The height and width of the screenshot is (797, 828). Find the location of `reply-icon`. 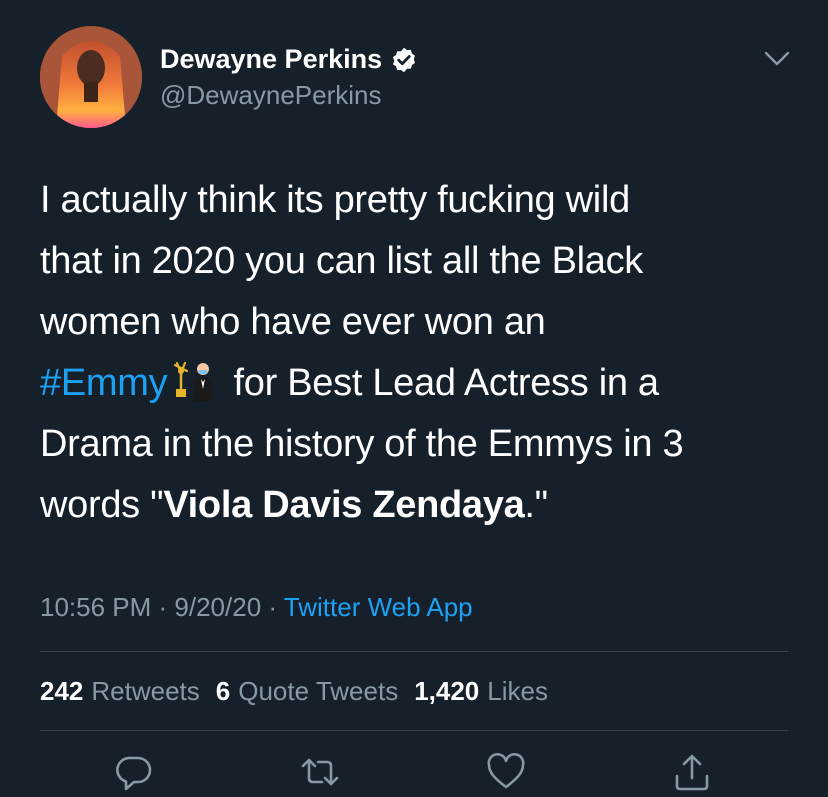

reply-icon is located at coordinates (134, 773).